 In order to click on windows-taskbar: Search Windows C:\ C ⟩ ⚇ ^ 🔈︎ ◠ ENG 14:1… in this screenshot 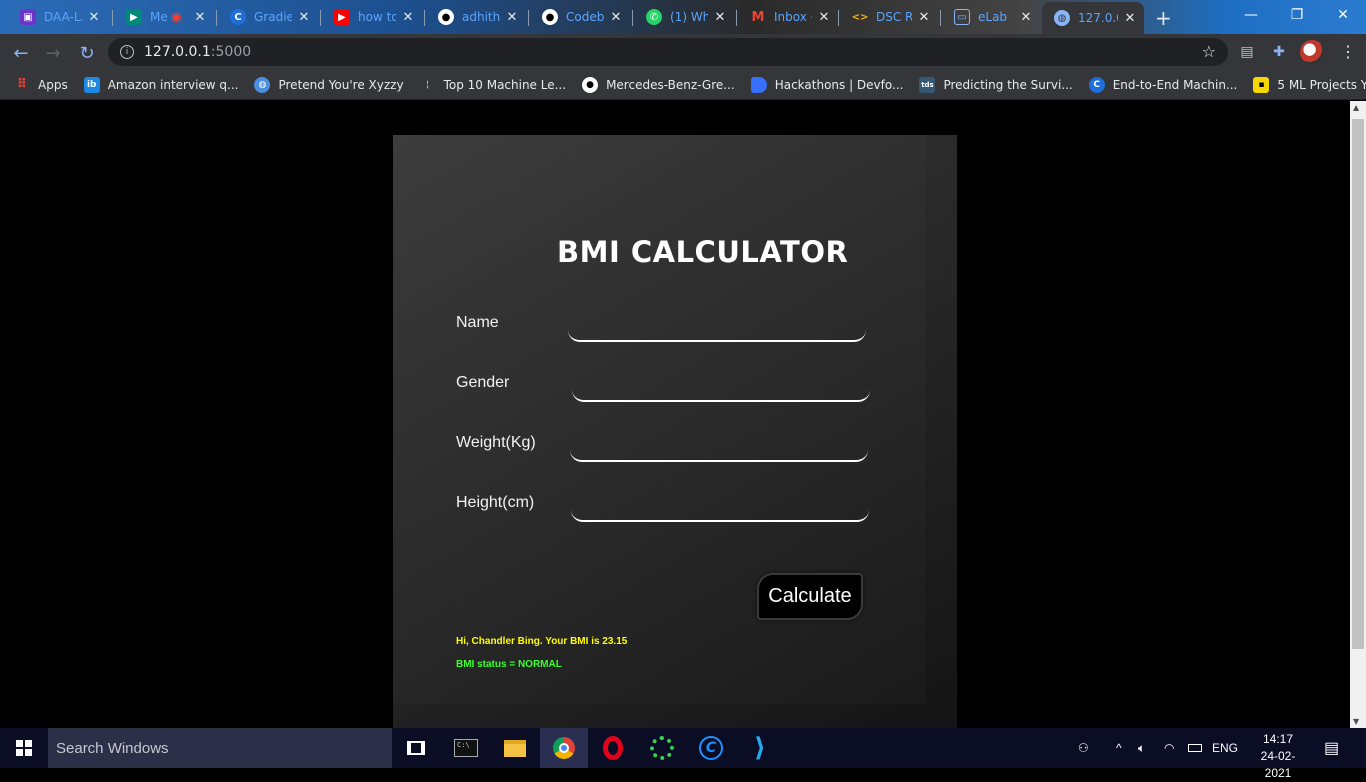, I will do `click(683, 754)`.